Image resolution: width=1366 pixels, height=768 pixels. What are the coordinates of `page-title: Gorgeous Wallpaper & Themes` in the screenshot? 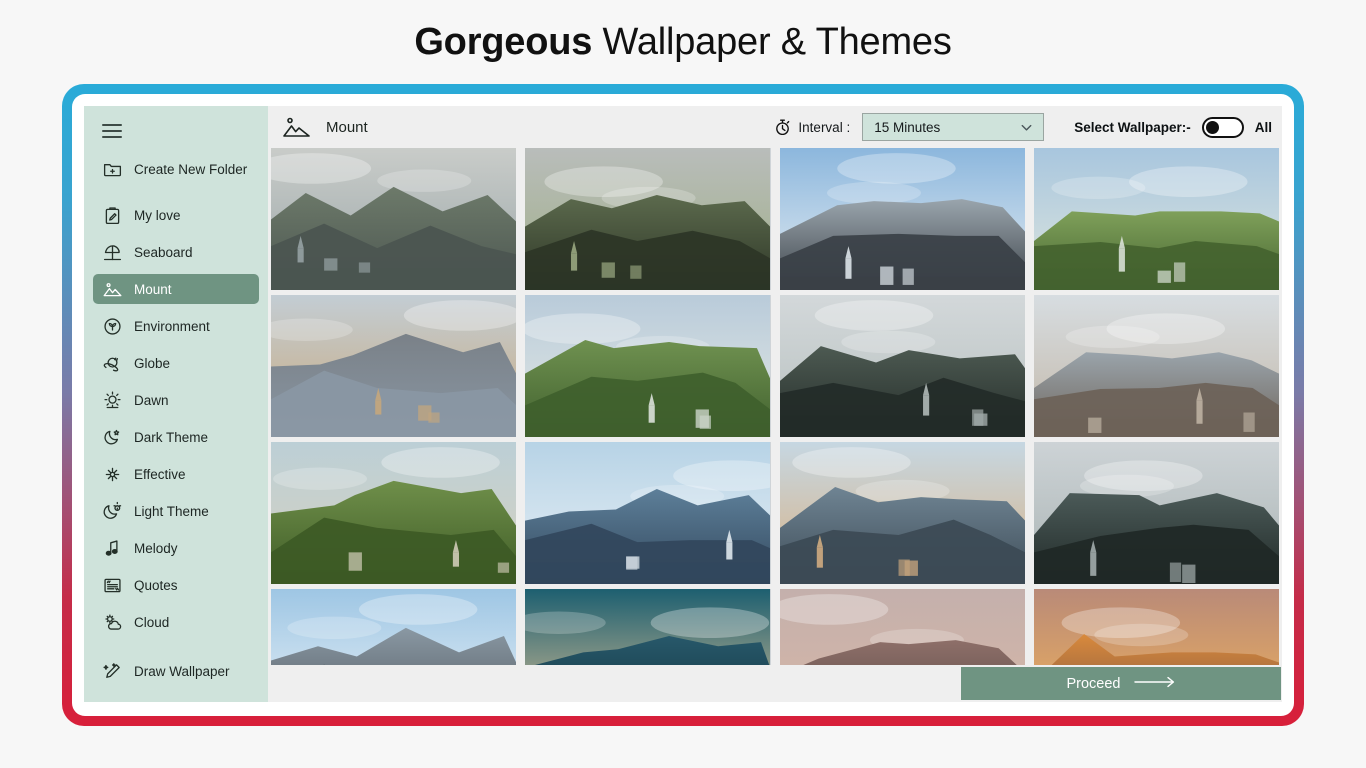 It's located at (683, 42).